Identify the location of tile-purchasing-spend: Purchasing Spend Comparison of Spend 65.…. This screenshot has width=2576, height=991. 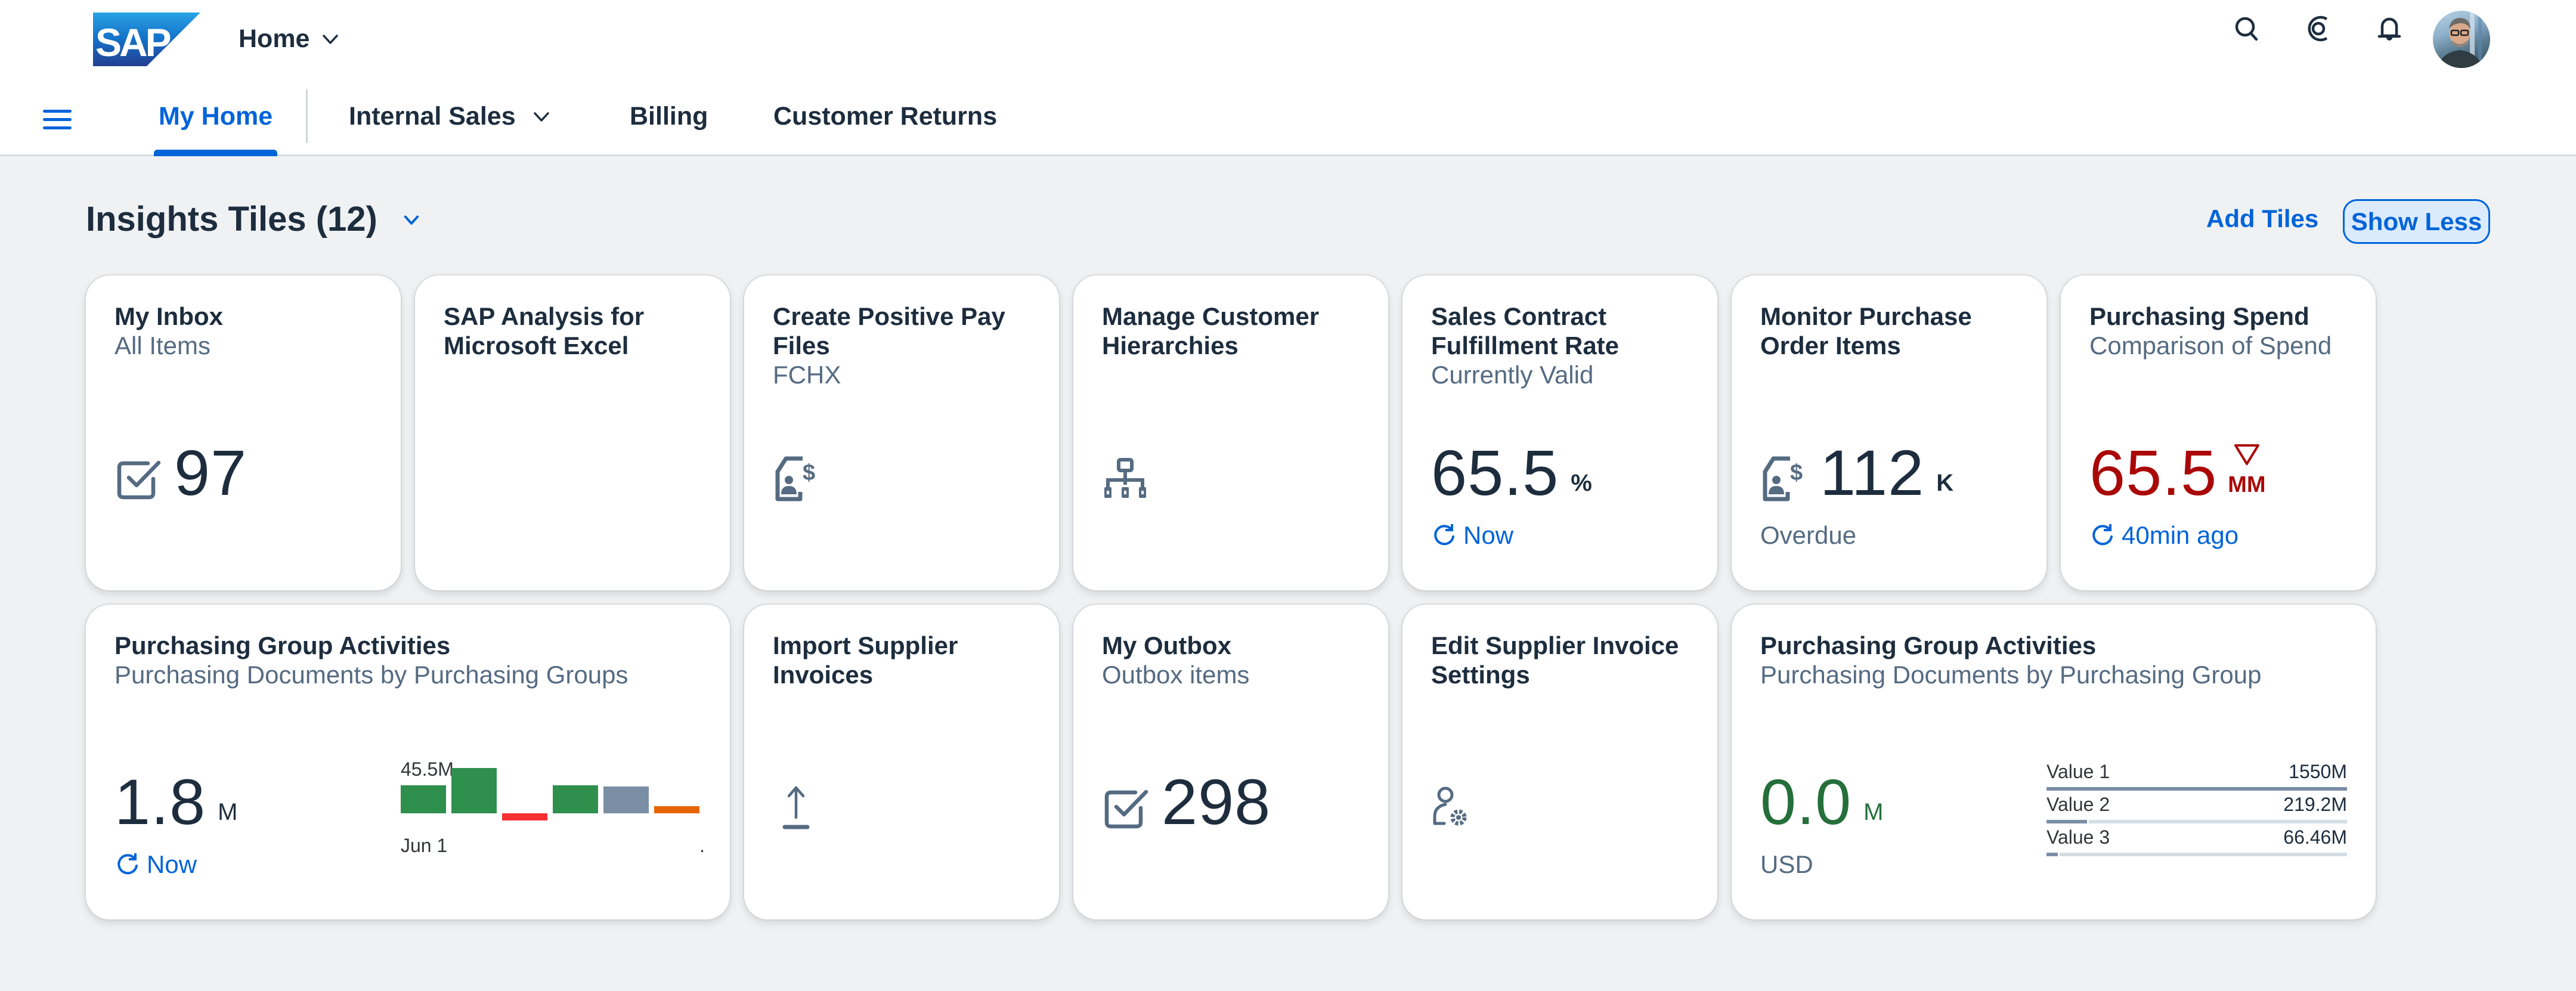
(2219, 432).